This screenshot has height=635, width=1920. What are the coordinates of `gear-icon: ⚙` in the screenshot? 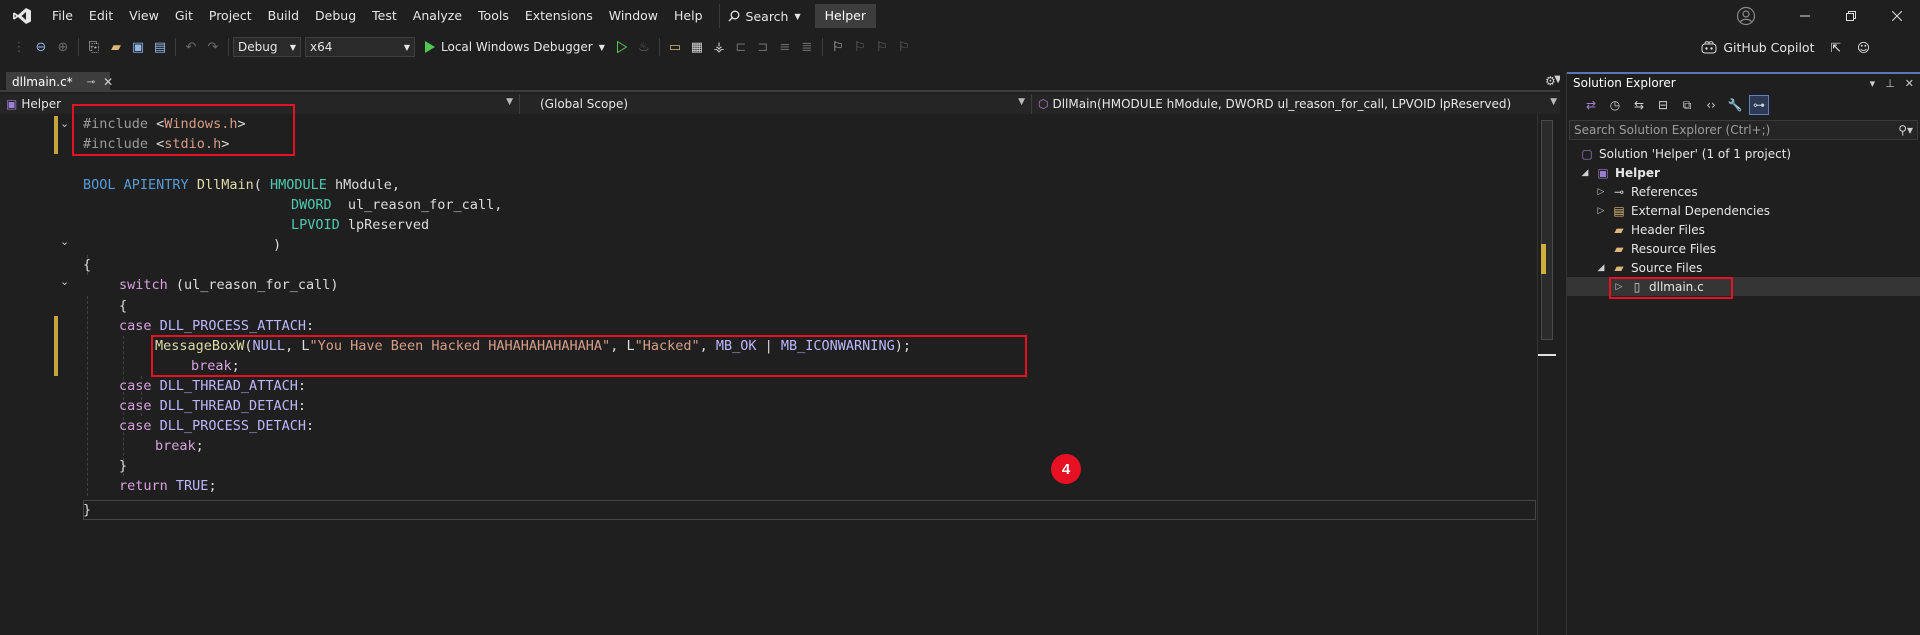 It's located at (1550, 81).